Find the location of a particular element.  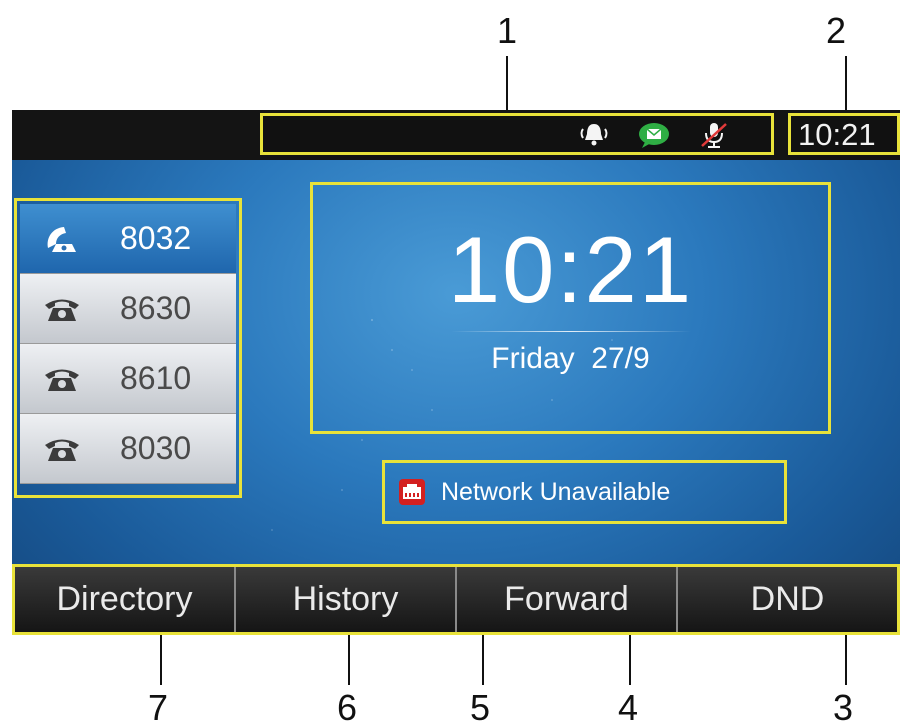

line-key-number: 8610 is located at coordinates (156, 378).